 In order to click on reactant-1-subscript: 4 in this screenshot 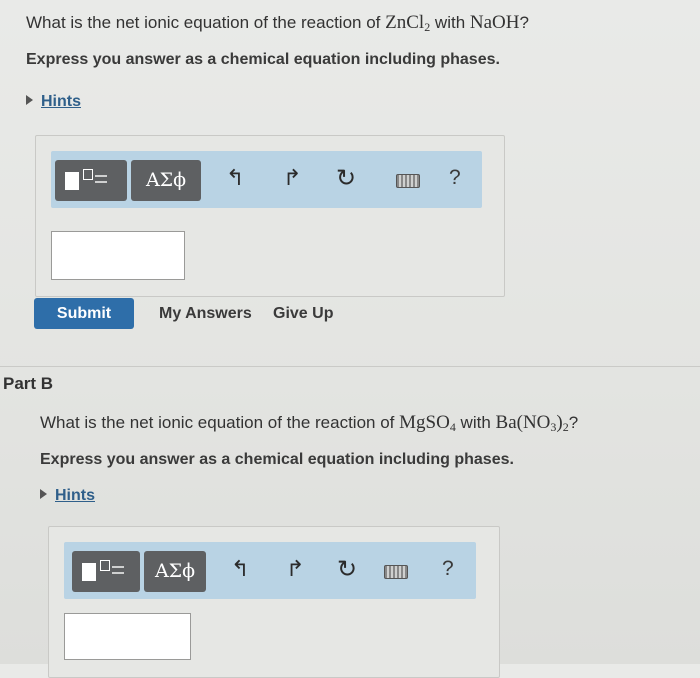, I will do `click(452, 427)`.